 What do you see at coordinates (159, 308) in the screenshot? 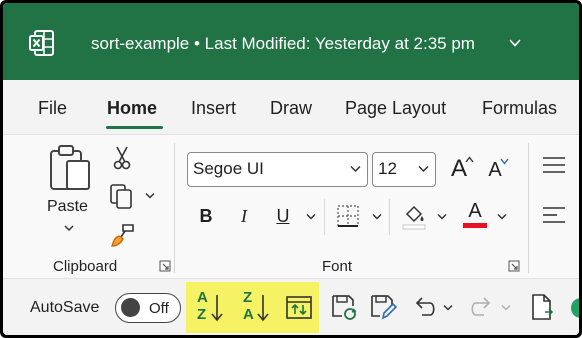
I see `toggle-state: Off` at bounding box center [159, 308].